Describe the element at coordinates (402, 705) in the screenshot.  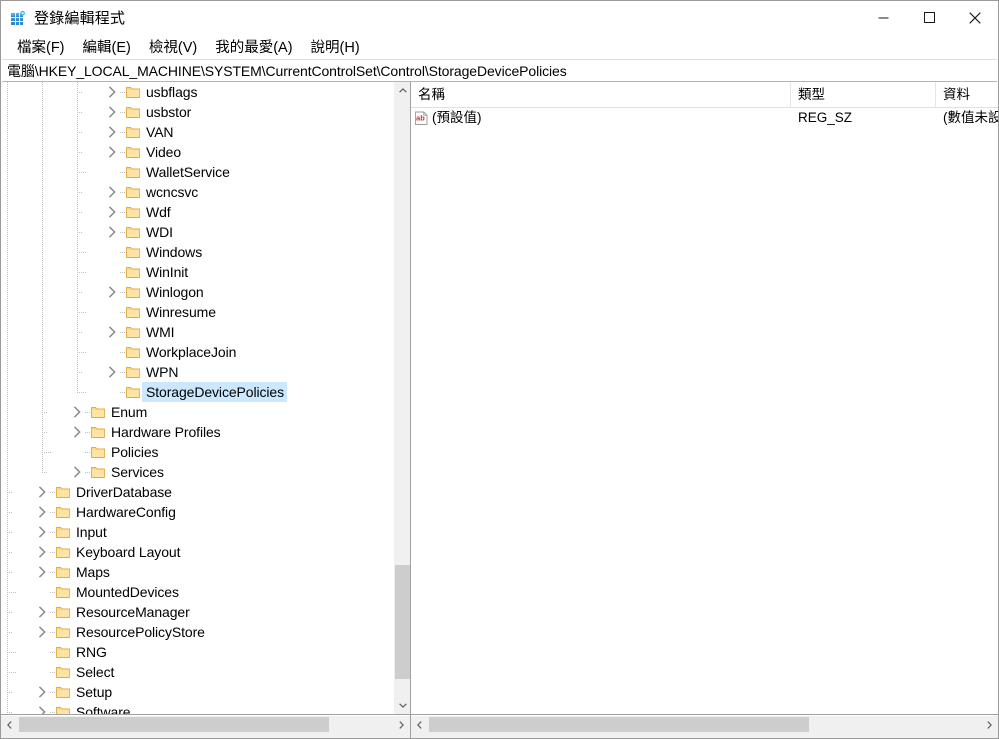
I see `tree-scroll-down-button` at that location.